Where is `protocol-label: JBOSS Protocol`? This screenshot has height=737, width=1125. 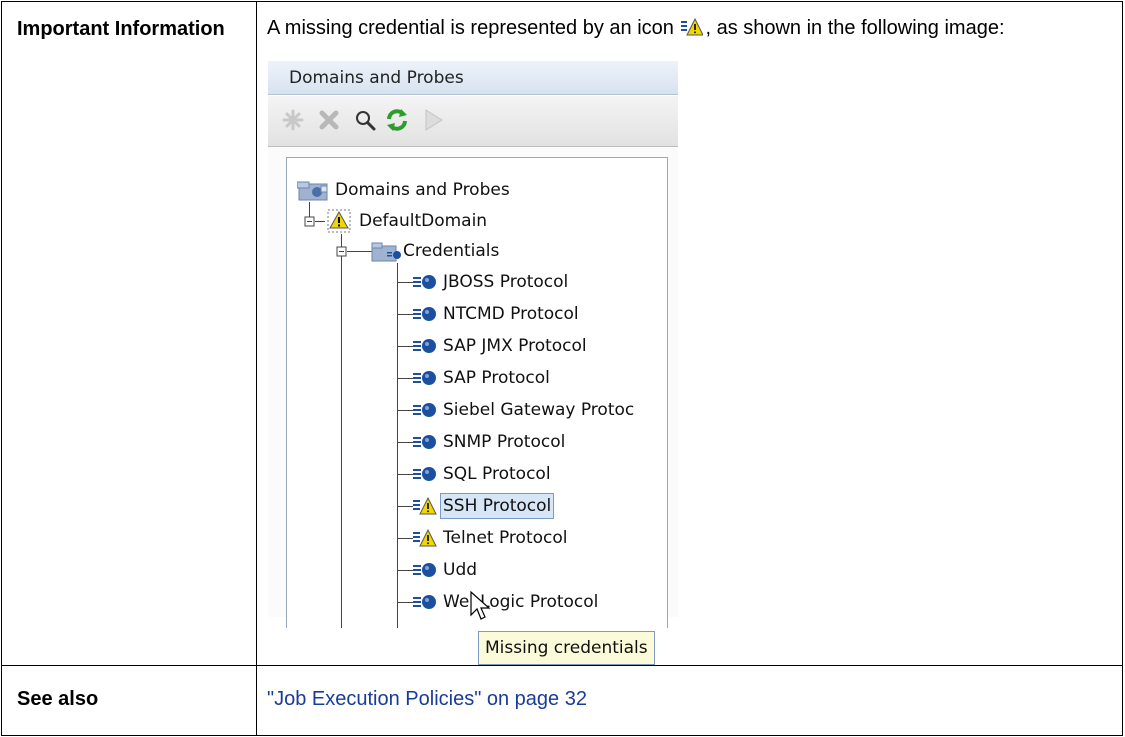 protocol-label: JBOSS Protocol is located at coordinates (506, 282).